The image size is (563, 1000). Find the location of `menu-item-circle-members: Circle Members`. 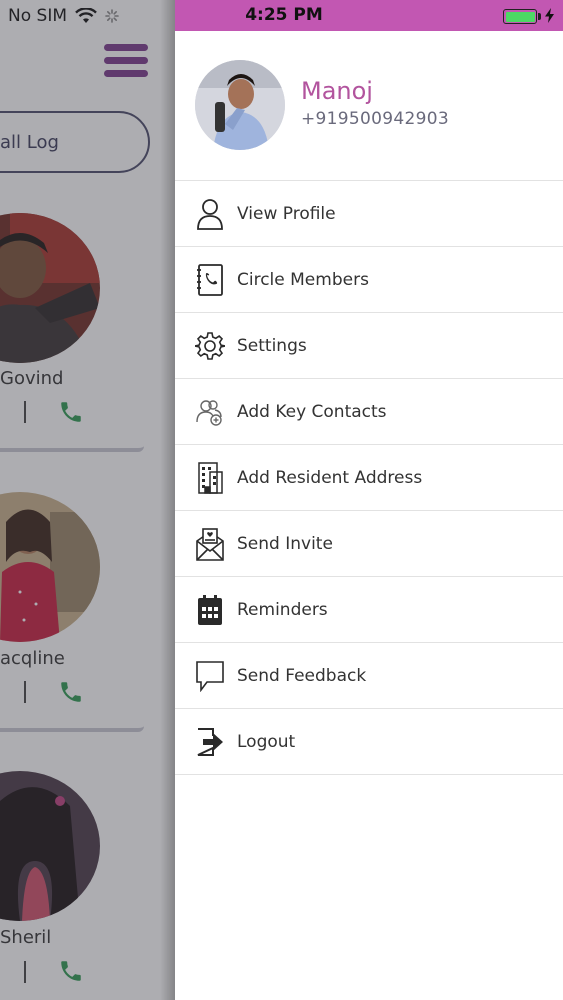

menu-item-circle-members: Circle Members is located at coordinates (369, 280).